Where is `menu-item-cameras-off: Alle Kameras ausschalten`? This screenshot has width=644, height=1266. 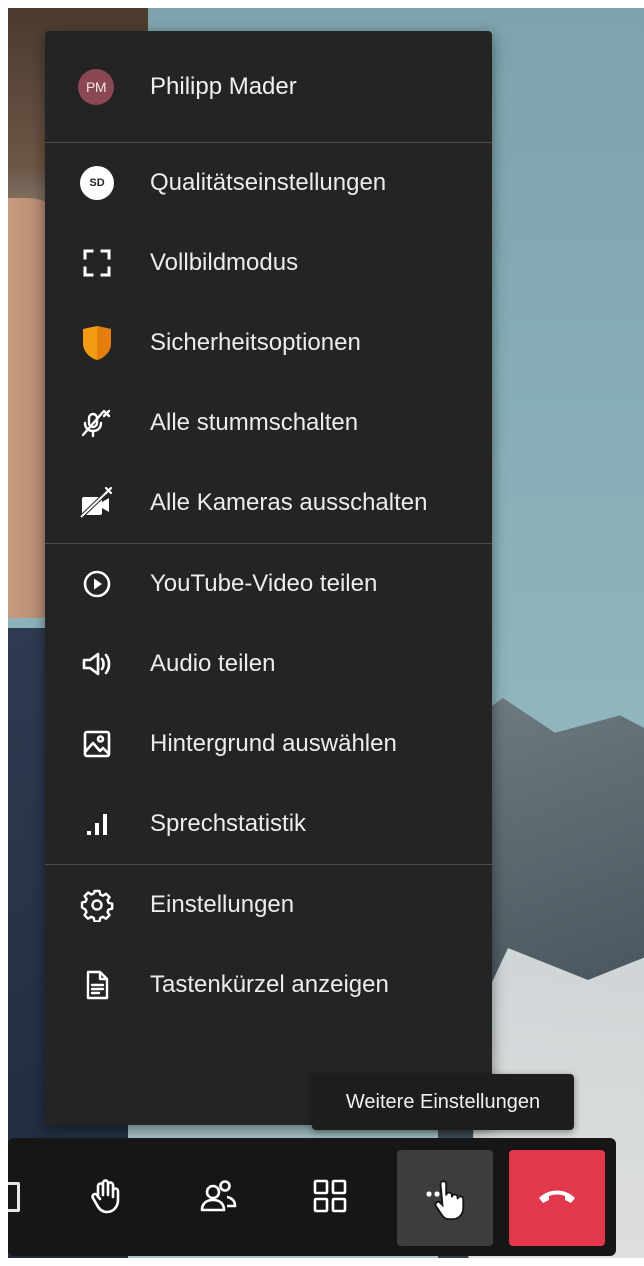 menu-item-cameras-off: Alle Kameras ausschalten is located at coordinates (268, 503).